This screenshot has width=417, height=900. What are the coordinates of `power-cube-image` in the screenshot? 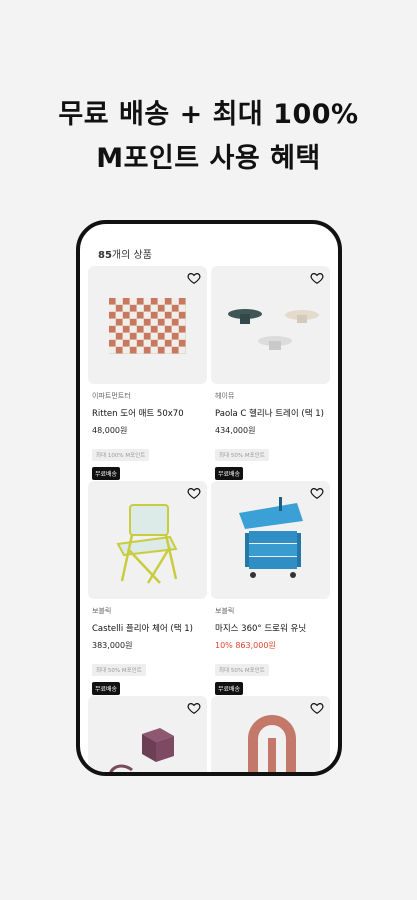 It's located at (141, 750).